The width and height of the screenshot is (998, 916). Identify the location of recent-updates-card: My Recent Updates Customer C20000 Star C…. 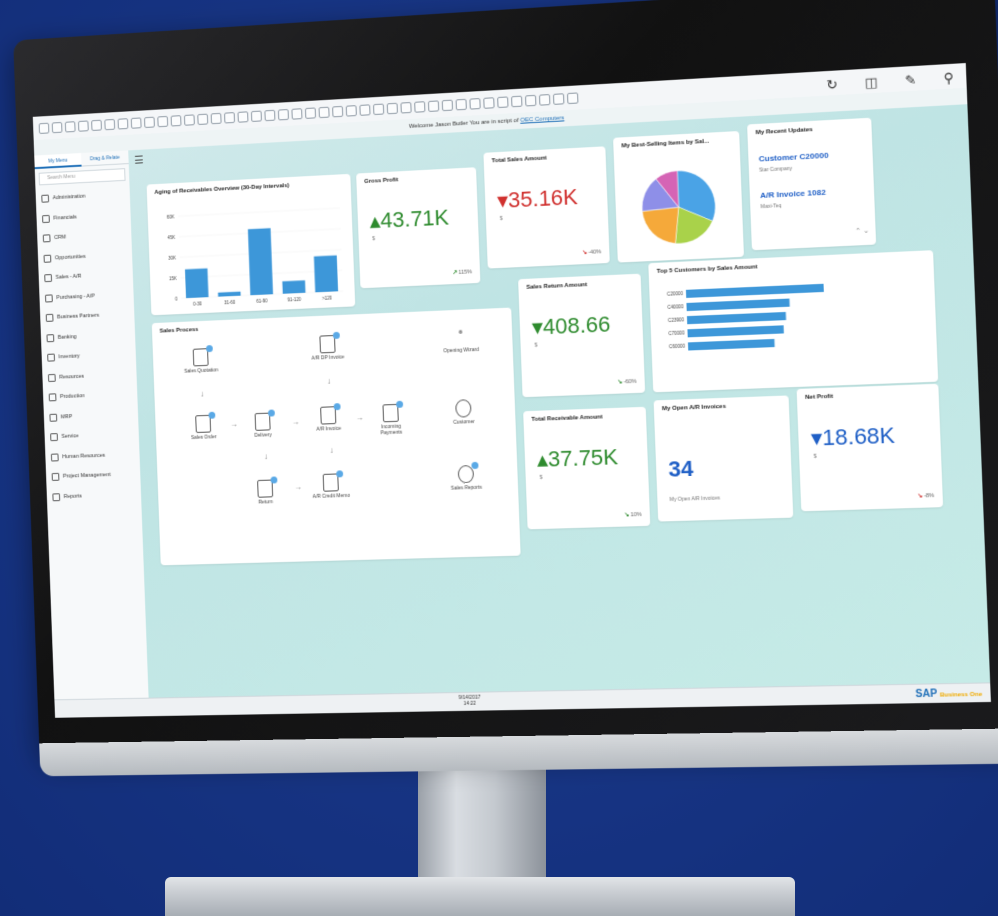
(812, 184).